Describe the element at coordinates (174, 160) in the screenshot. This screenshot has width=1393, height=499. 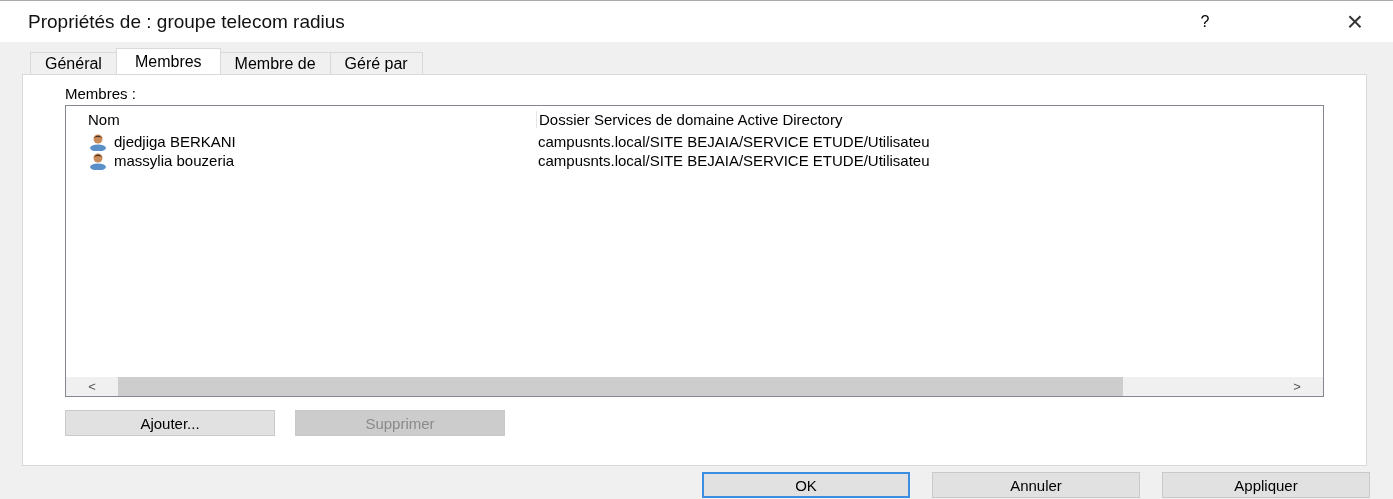
I see `member-name: massylia bouzeria` at that location.